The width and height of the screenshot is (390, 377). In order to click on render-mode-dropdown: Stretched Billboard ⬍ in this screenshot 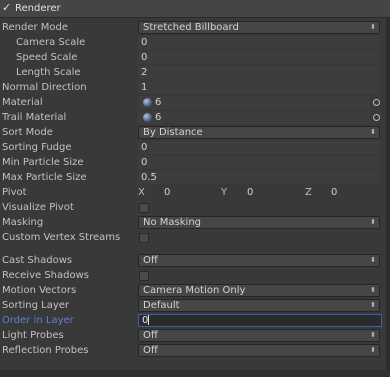, I will do `click(259, 27)`.